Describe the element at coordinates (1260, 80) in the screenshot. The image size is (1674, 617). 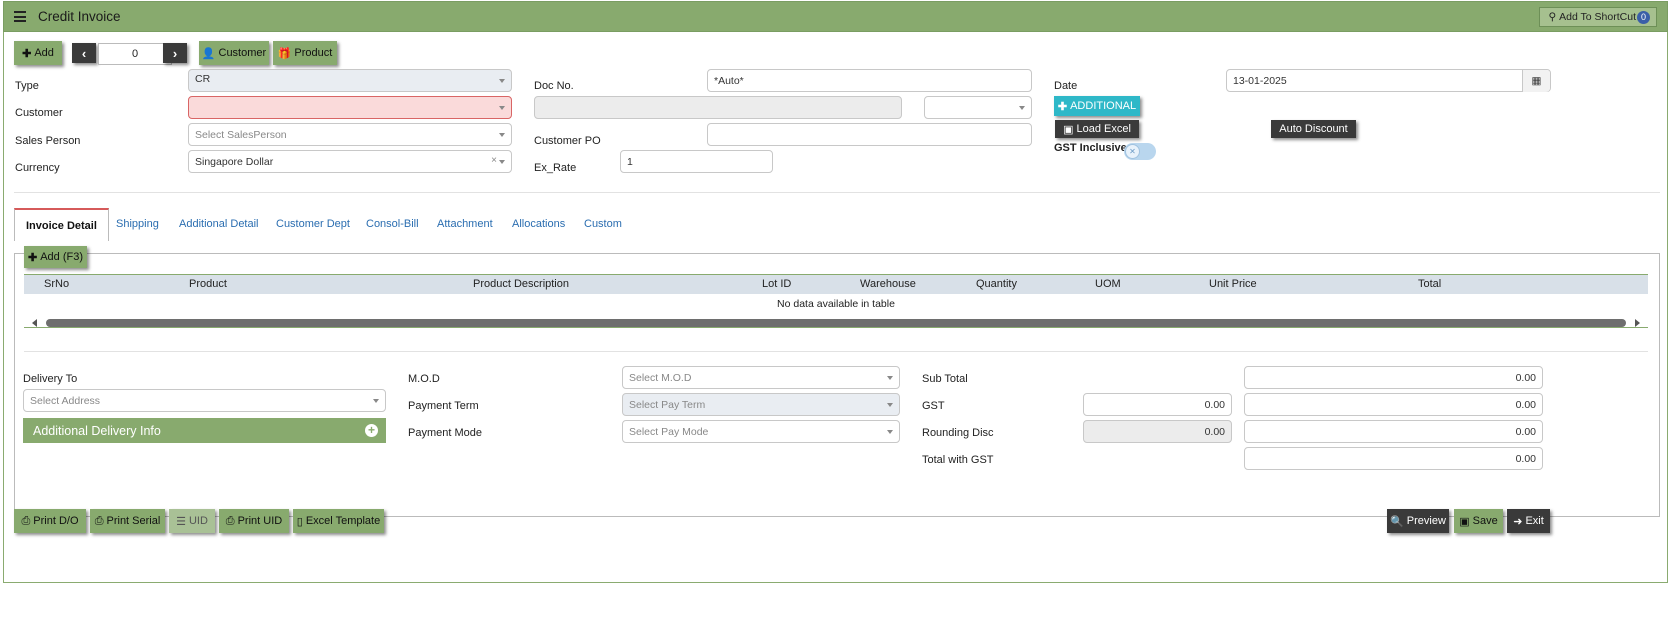
I see `date-value: 13-01-2025` at that location.